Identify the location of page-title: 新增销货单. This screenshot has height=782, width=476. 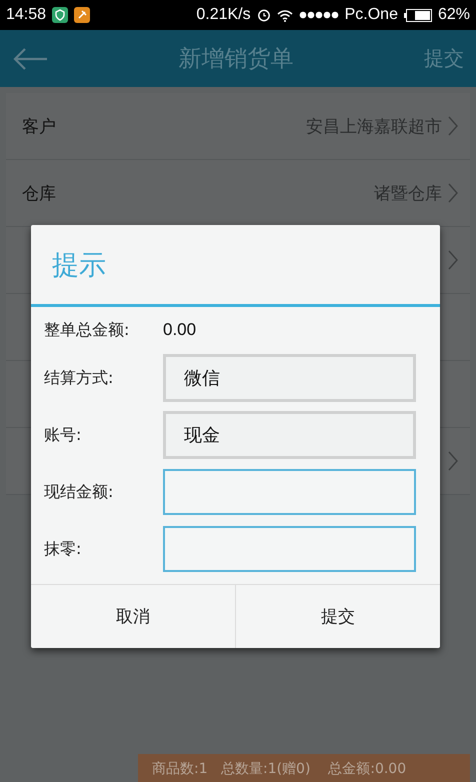
(236, 59).